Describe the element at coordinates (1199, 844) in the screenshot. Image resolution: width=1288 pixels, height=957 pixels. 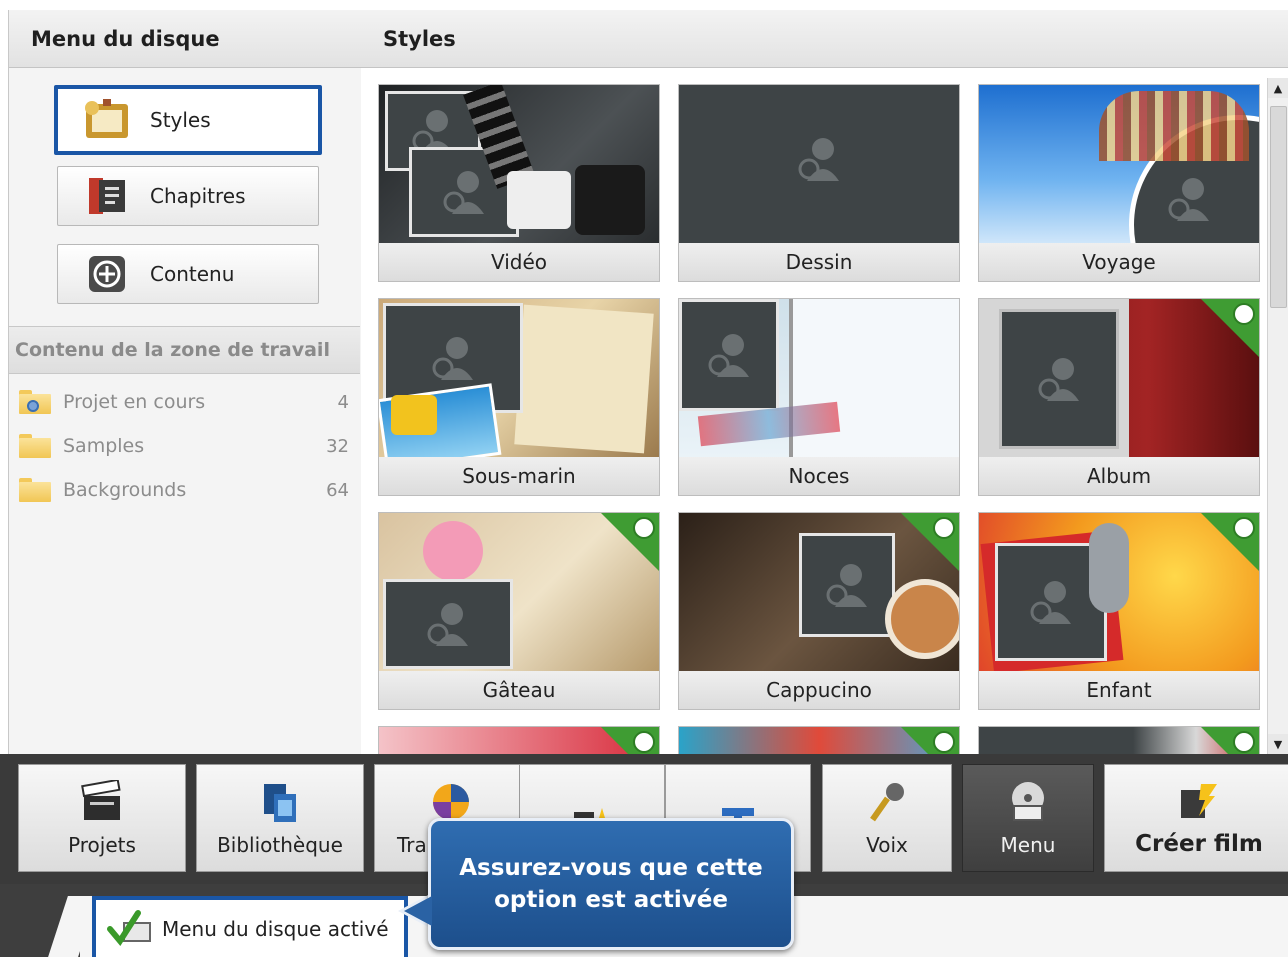
I see `create-film-button-label: Créer film` at that location.